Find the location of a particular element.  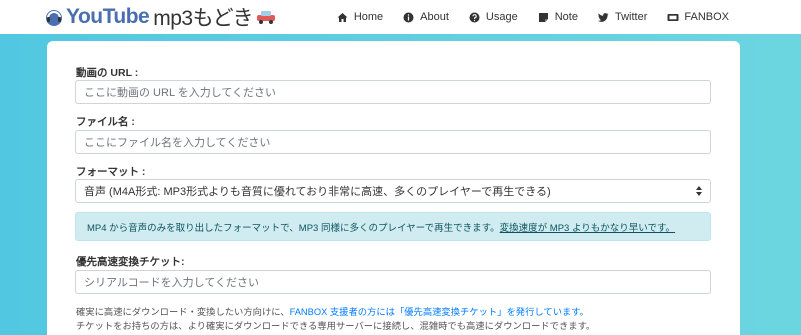

ticket-input: シリアルコードを入力してください is located at coordinates (393, 282).